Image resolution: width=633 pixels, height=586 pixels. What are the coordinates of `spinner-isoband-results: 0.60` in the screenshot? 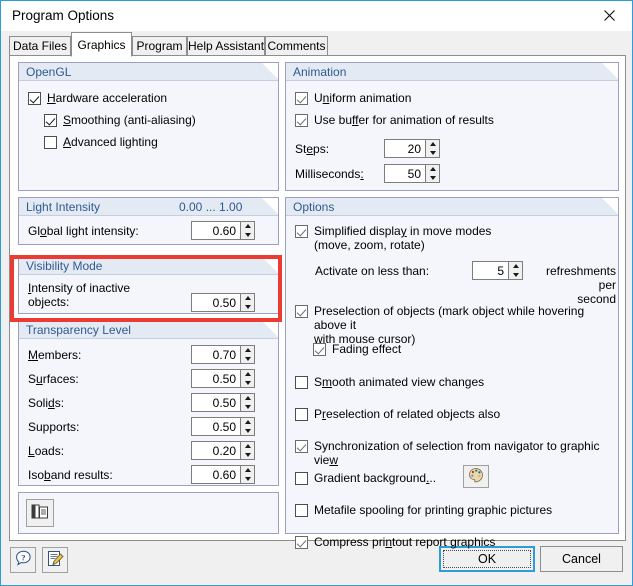 It's located at (223, 474).